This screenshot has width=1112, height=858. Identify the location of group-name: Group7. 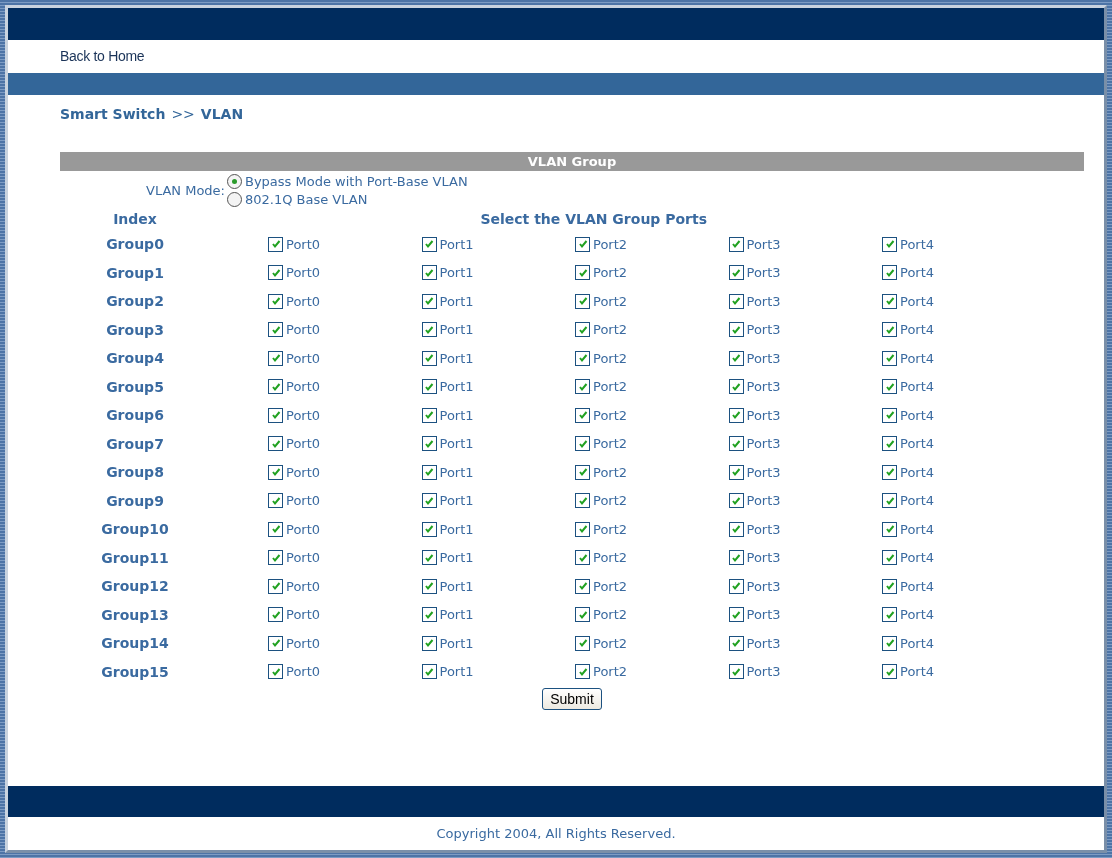
(135, 444).